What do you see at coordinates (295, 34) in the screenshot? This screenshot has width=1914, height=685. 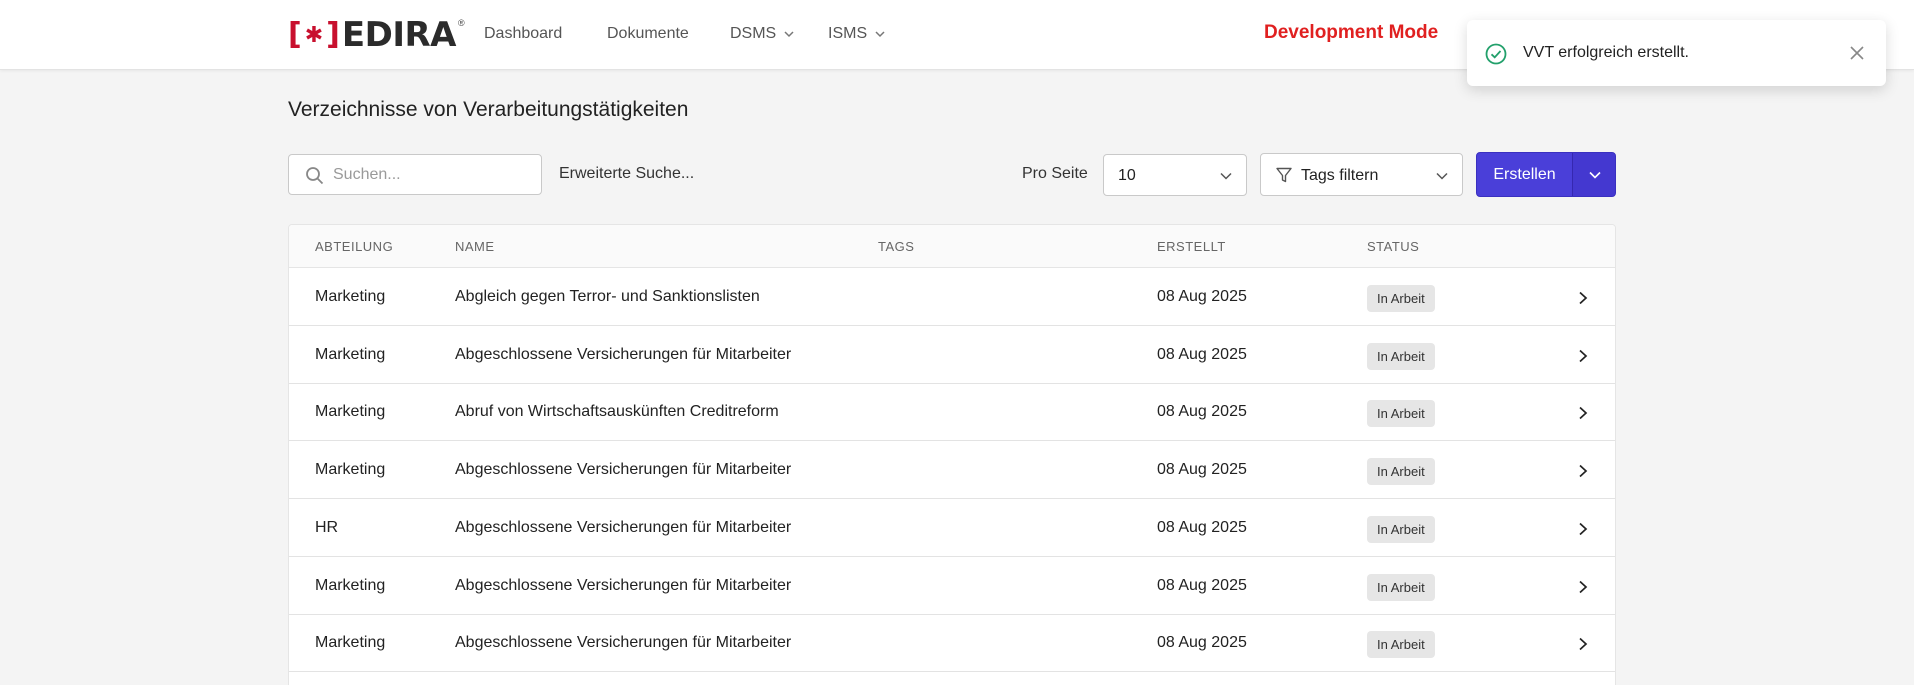 I see `logo-bracket-left: [` at bounding box center [295, 34].